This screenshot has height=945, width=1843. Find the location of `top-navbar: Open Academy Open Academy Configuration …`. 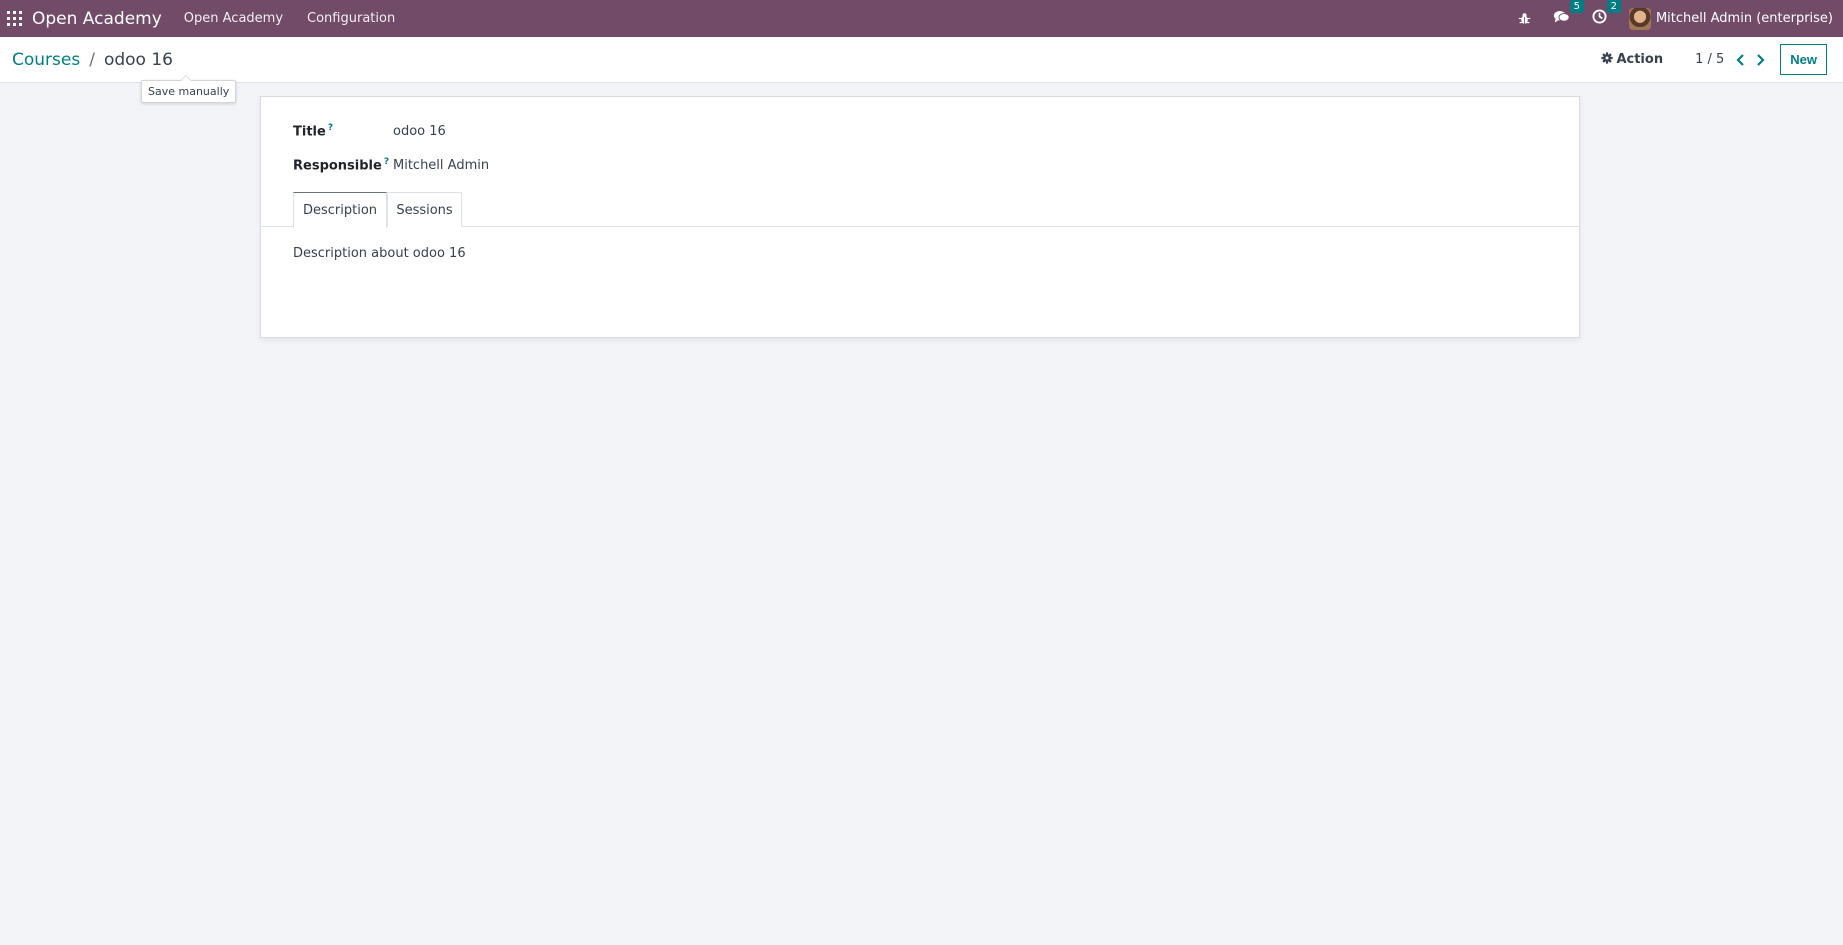

top-navbar: Open Academy Open Academy Configuration … is located at coordinates (921, 18).